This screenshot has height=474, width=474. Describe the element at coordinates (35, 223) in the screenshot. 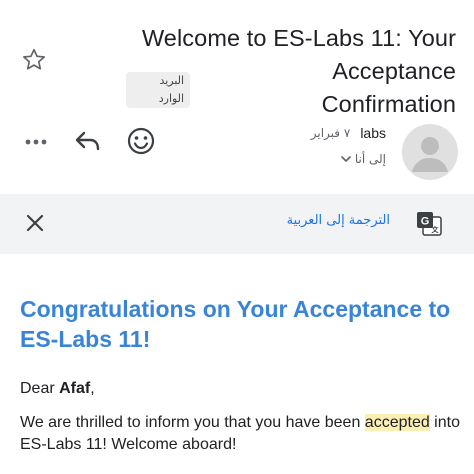

I see `close-icon` at that location.